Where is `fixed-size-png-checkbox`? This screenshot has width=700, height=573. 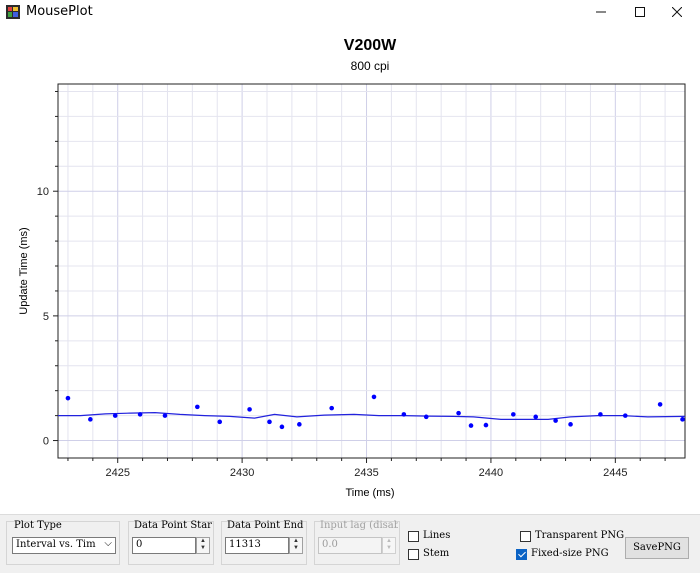
fixed-size-png-checkbox is located at coordinates (521, 554).